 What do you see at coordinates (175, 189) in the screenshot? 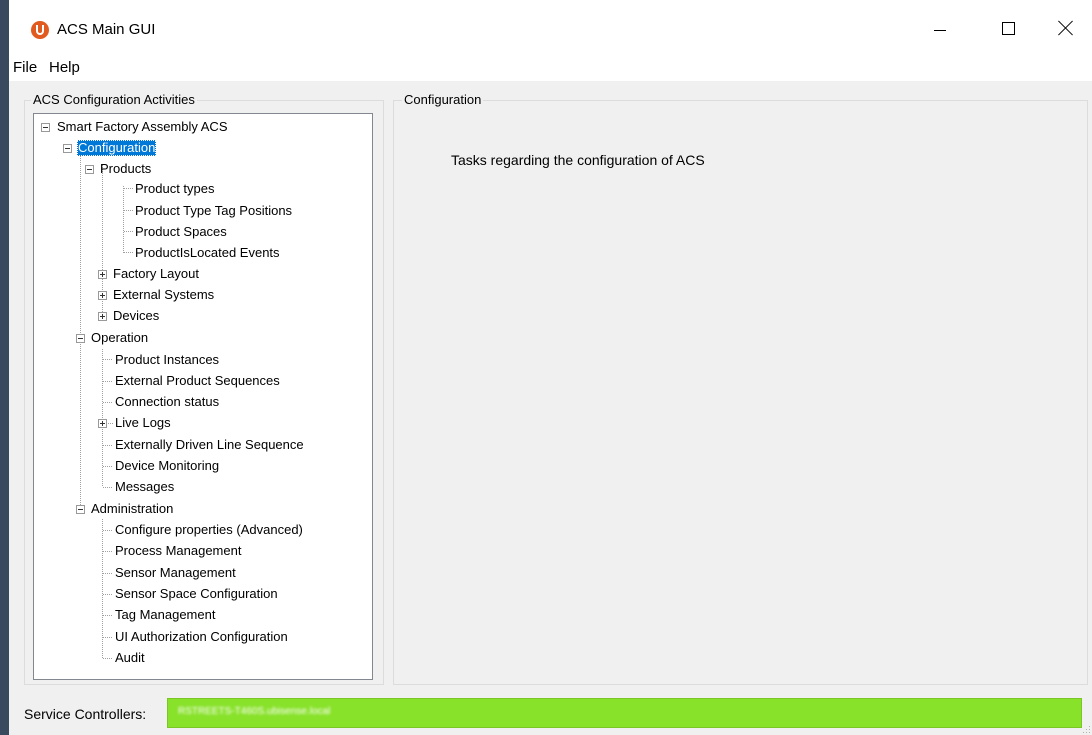
I see `tree-node-product-types: Product types` at bounding box center [175, 189].